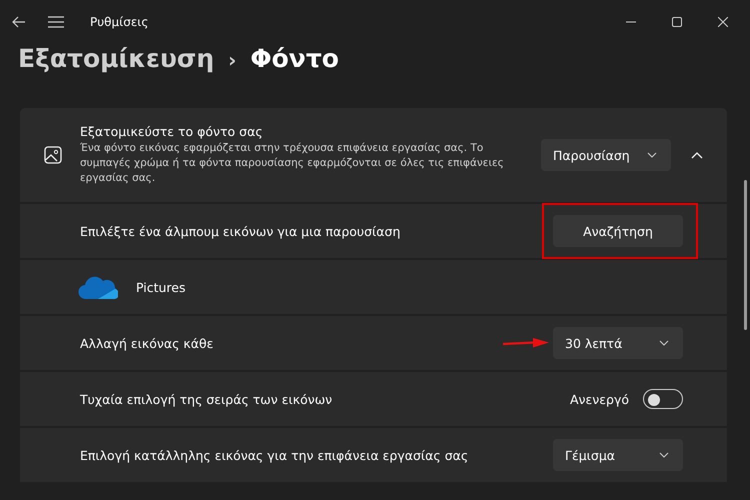 Image resolution: width=750 pixels, height=500 pixels. What do you see at coordinates (618, 343) in the screenshot?
I see `setting-dropdown: 30 λεπτά` at bounding box center [618, 343].